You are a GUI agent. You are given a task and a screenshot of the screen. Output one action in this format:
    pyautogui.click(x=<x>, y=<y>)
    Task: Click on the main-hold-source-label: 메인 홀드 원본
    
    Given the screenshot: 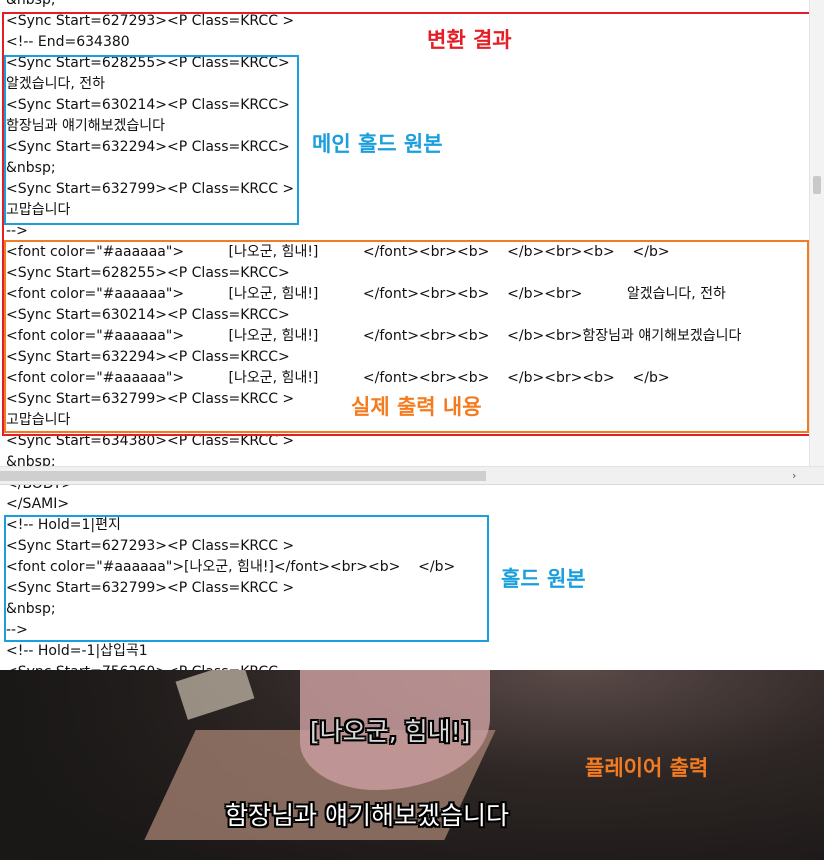 What is the action you would take?
    pyautogui.click(x=377, y=144)
    